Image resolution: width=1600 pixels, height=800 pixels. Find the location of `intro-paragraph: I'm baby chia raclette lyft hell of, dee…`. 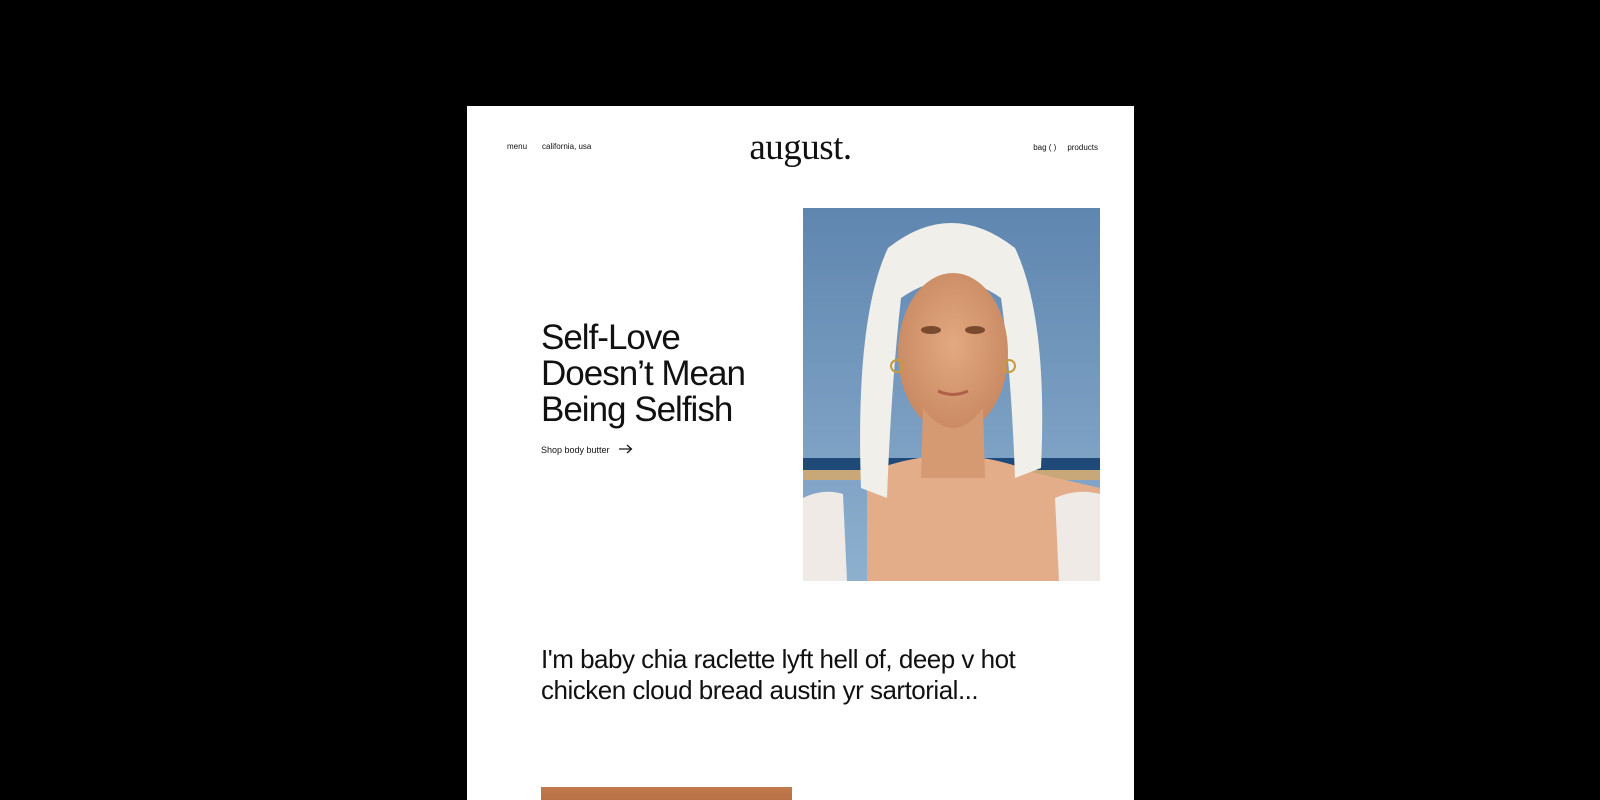

intro-paragraph: I'm baby chia raclette lyft hell of, dee… is located at coordinates (778, 674).